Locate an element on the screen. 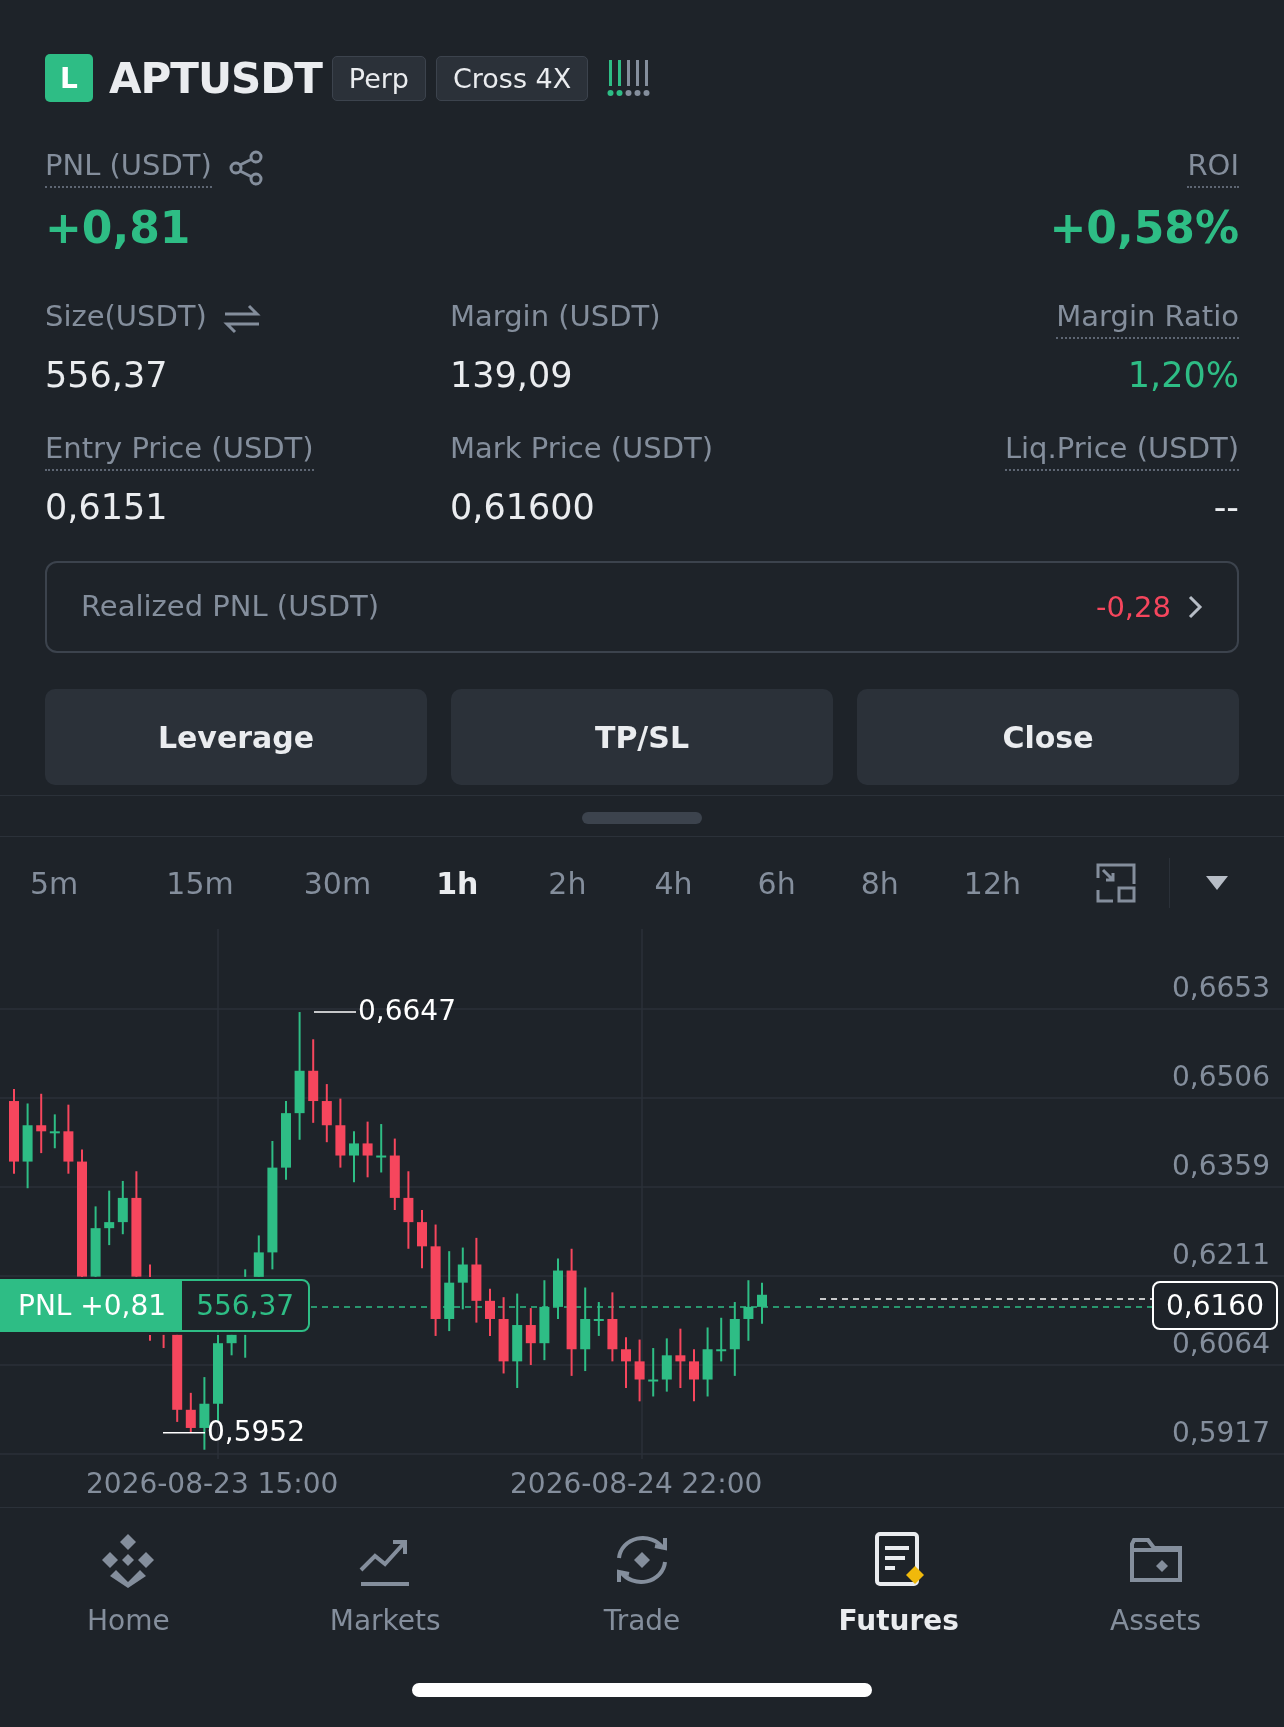 Image resolution: width=1284 pixels, height=1727 pixels. interval-tab: 6h is located at coordinates (776, 883).